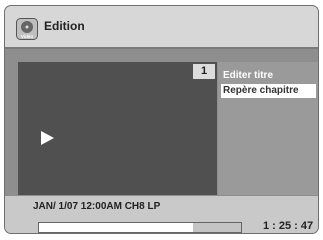 Image resolution: width=323 pixels, height=240 pixels. Describe the element at coordinates (268, 76) in the screenshot. I see `menu-item-editer-titre: Editer titre` at that location.